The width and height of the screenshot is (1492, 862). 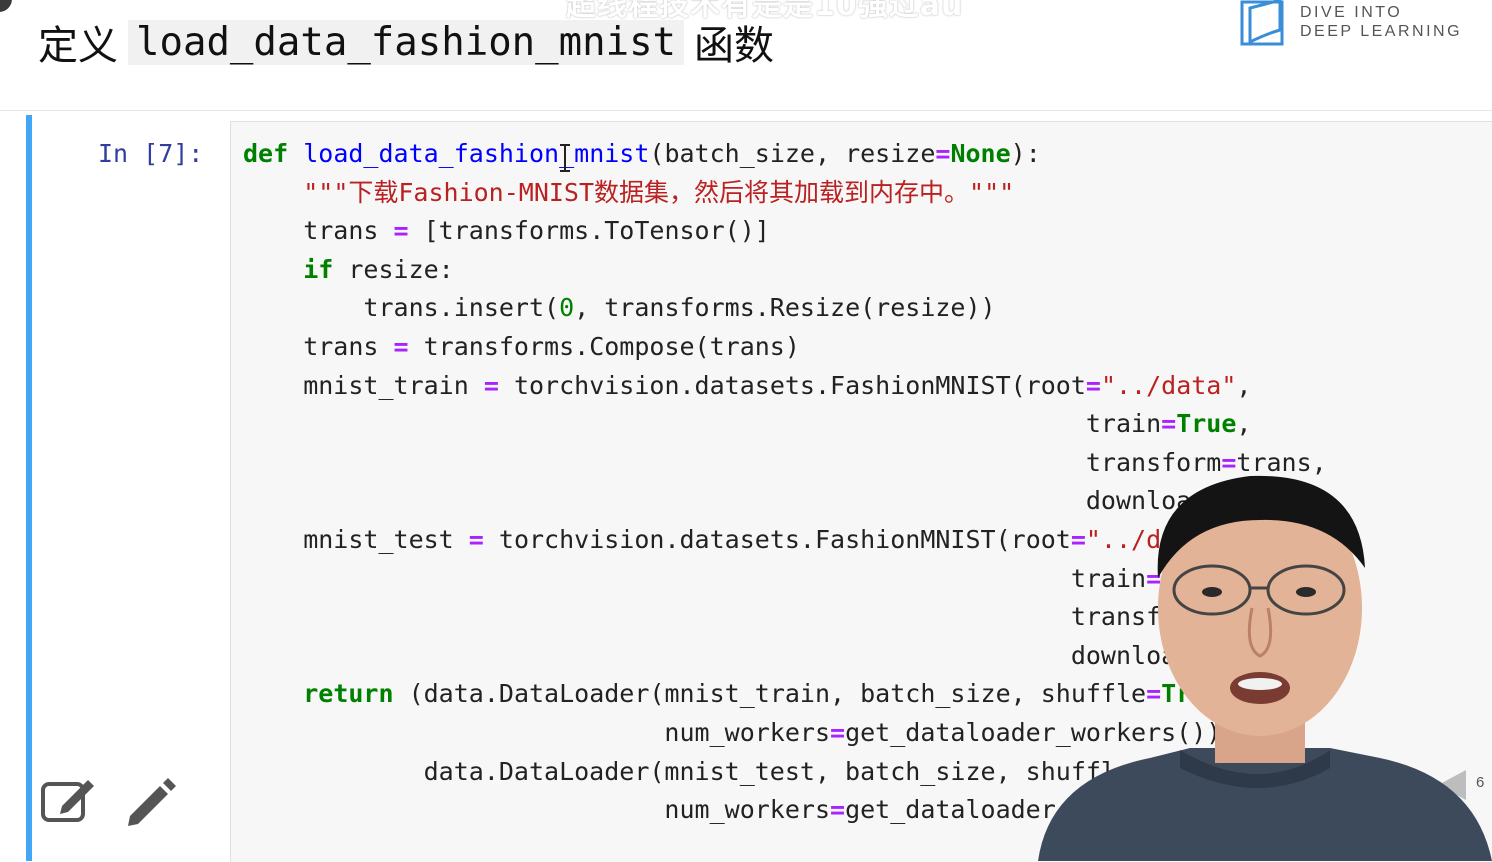 I want to click on d2l-logo: DIVE INTO DEEP LEARNING, so click(x=1351, y=23).